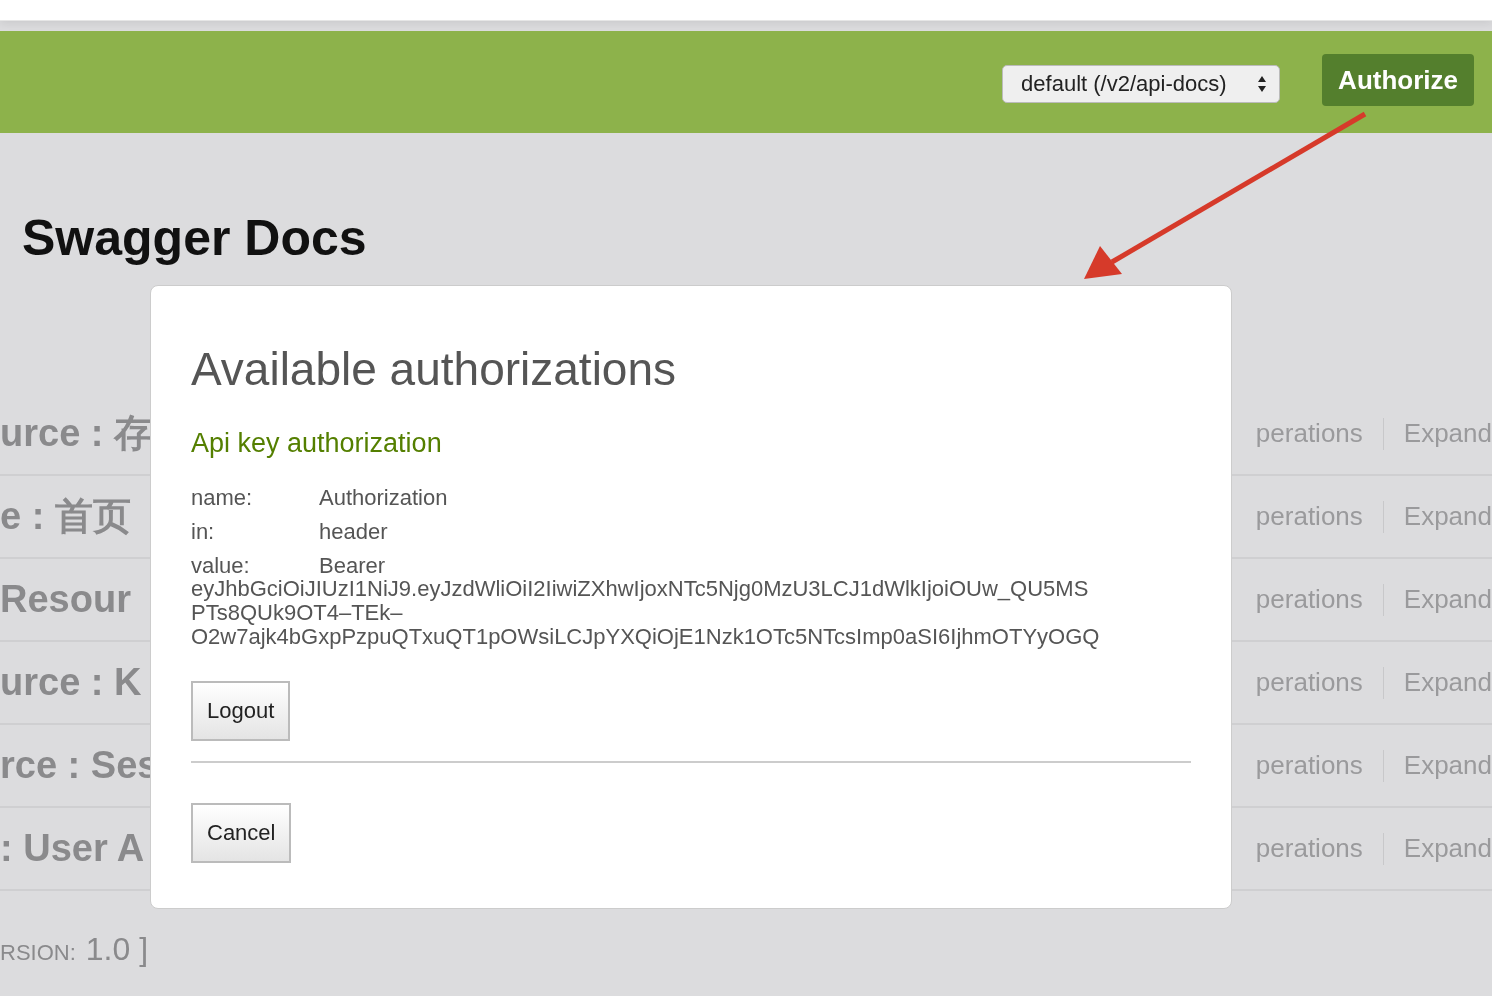 This screenshot has width=1492, height=996. I want to click on logout-button: Logout, so click(241, 711).